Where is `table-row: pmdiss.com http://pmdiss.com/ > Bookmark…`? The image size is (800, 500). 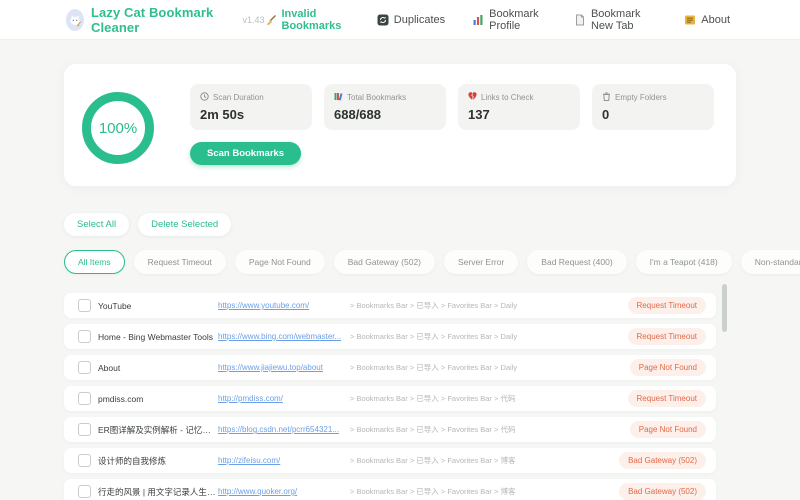 table-row: pmdiss.com http://pmdiss.com/ > Bookmark… is located at coordinates (390, 398).